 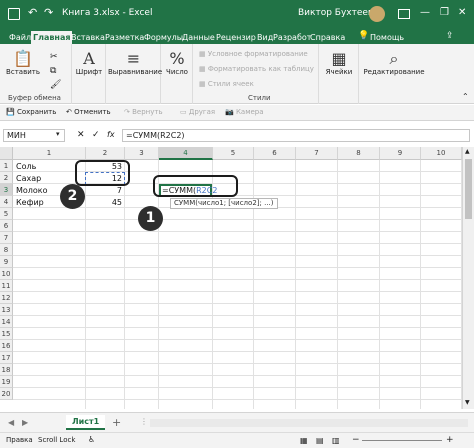 I want to click on row-header-17: 17, so click(x=6, y=358).